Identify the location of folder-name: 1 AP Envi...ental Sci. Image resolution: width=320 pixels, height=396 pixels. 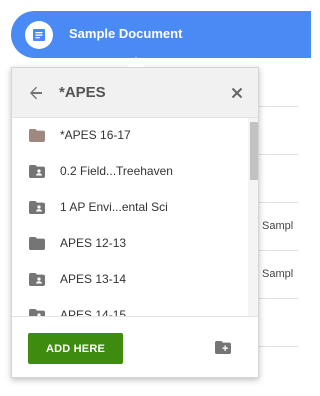
(114, 207).